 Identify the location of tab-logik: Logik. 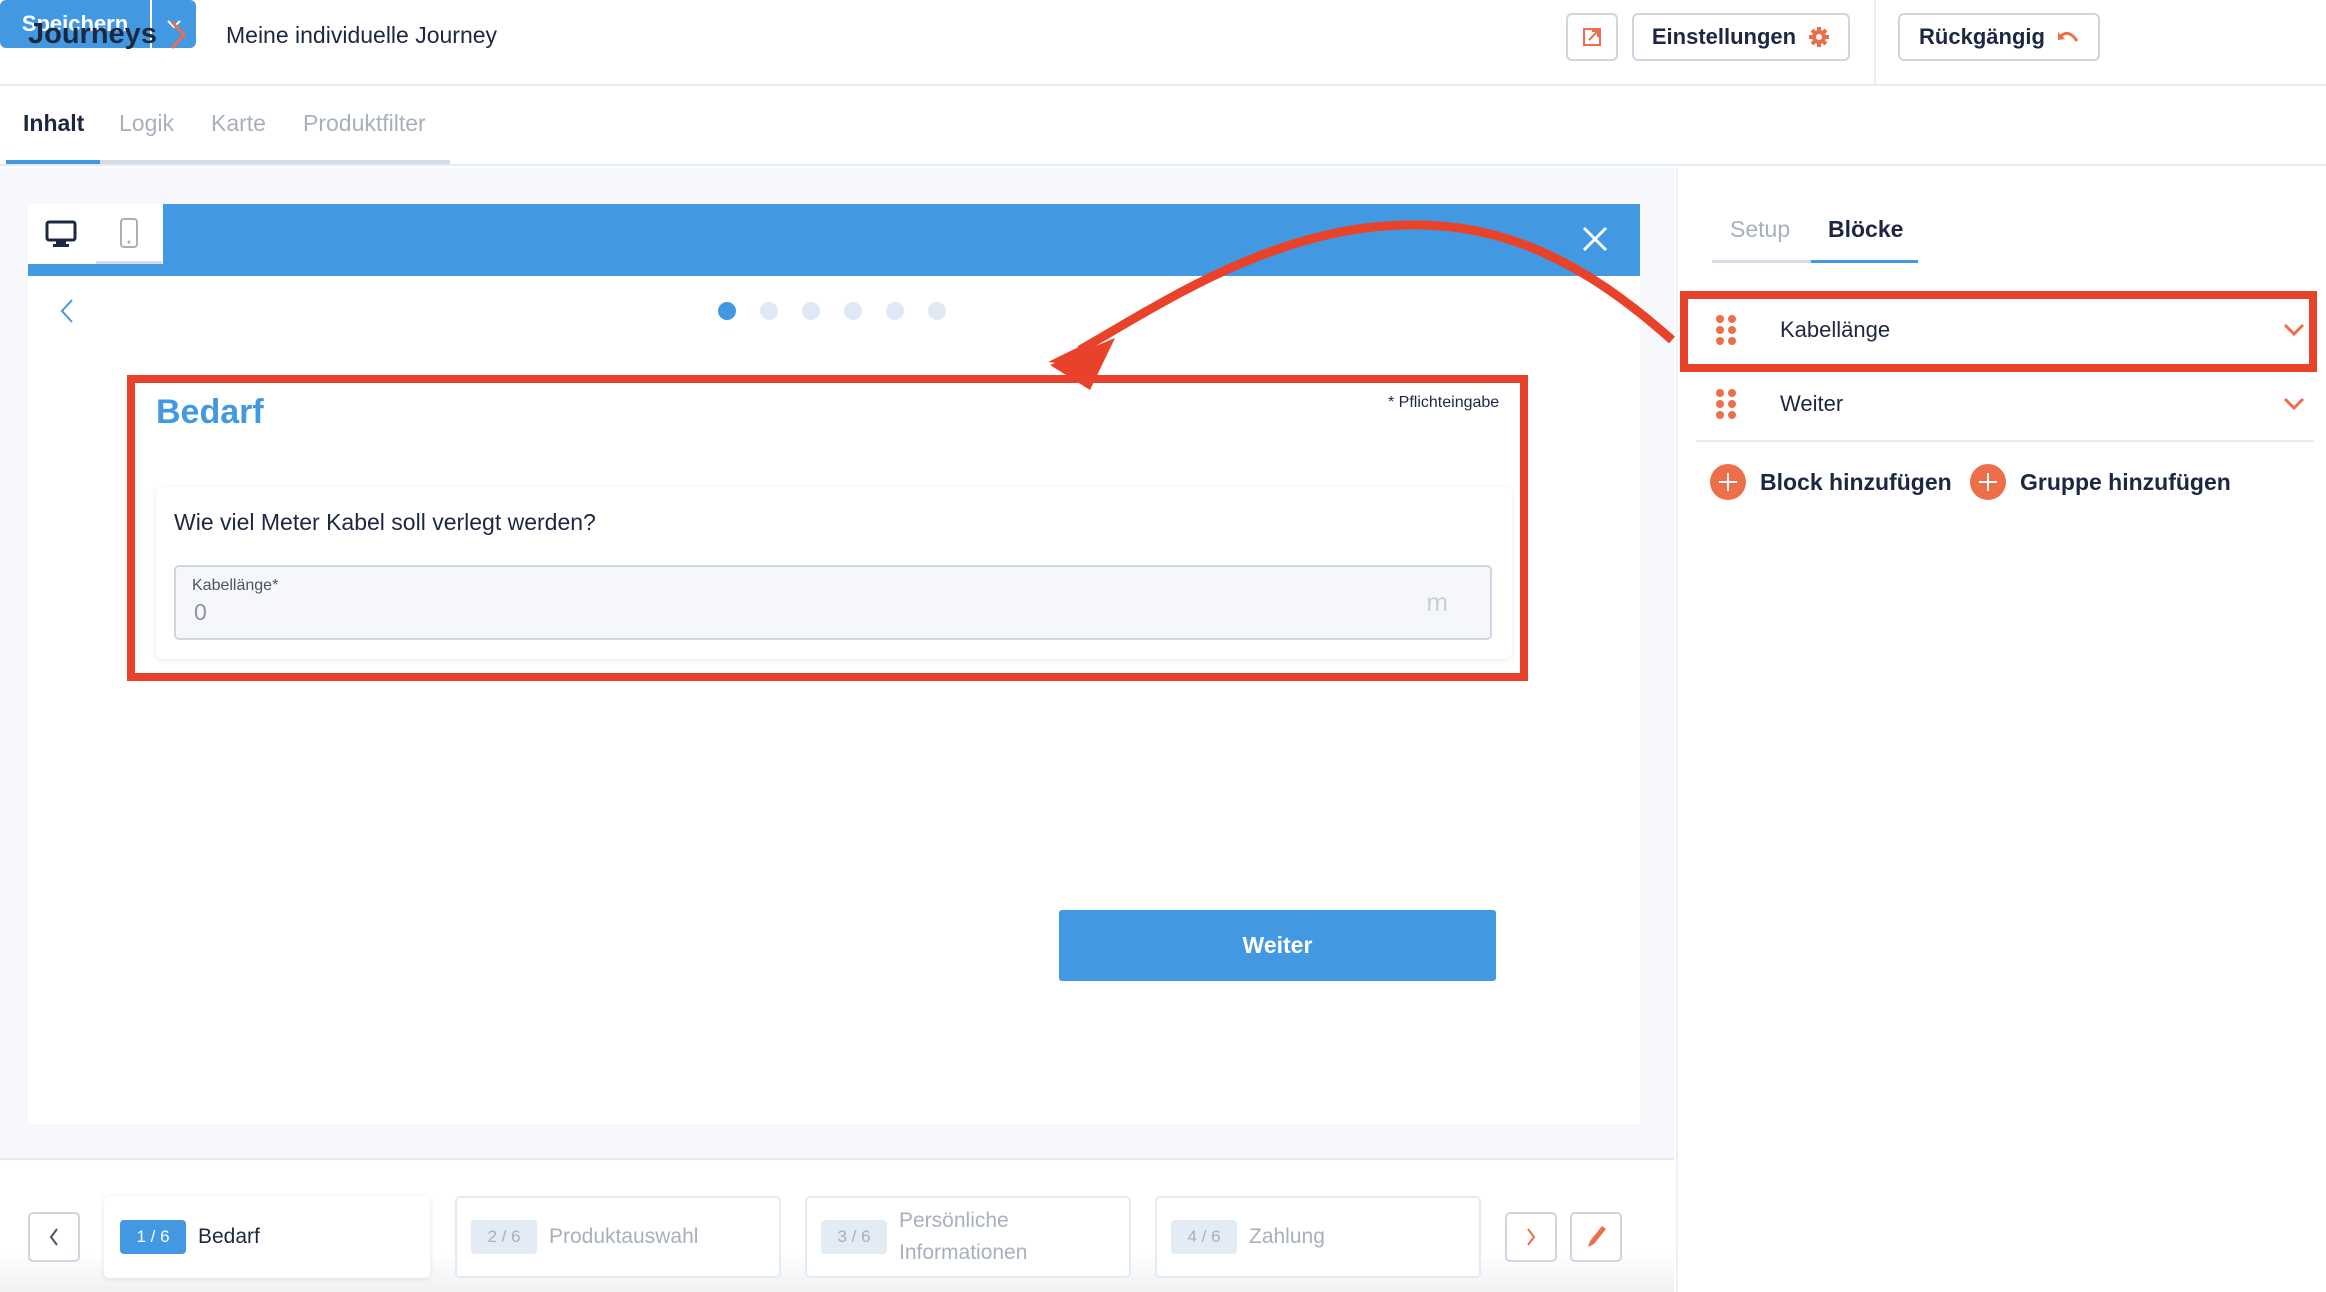
(146, 123).